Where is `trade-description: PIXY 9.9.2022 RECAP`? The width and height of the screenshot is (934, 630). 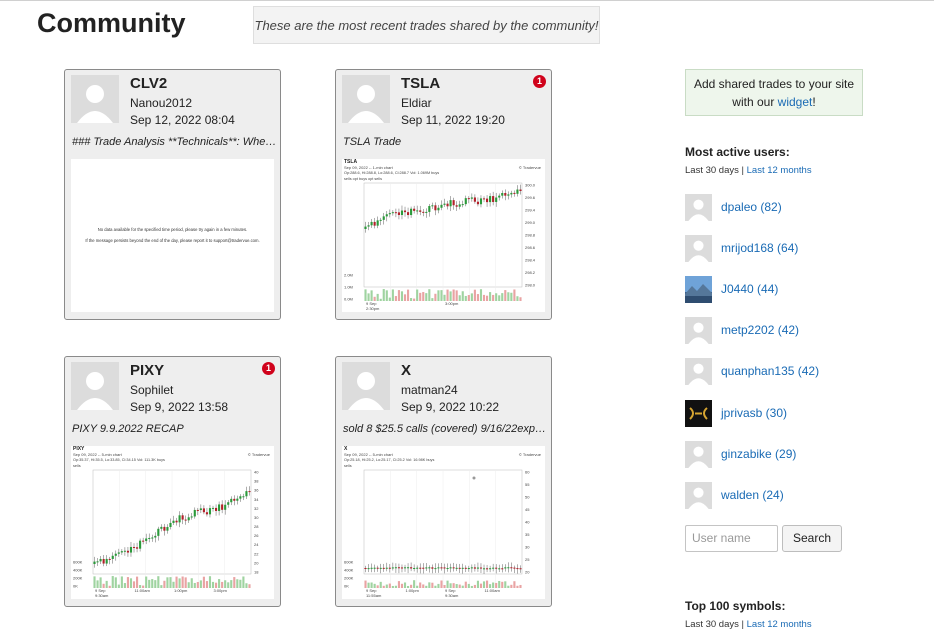 trade-description: PIXY 9.9.2022 RECAP is located at coordinates (174, 429).